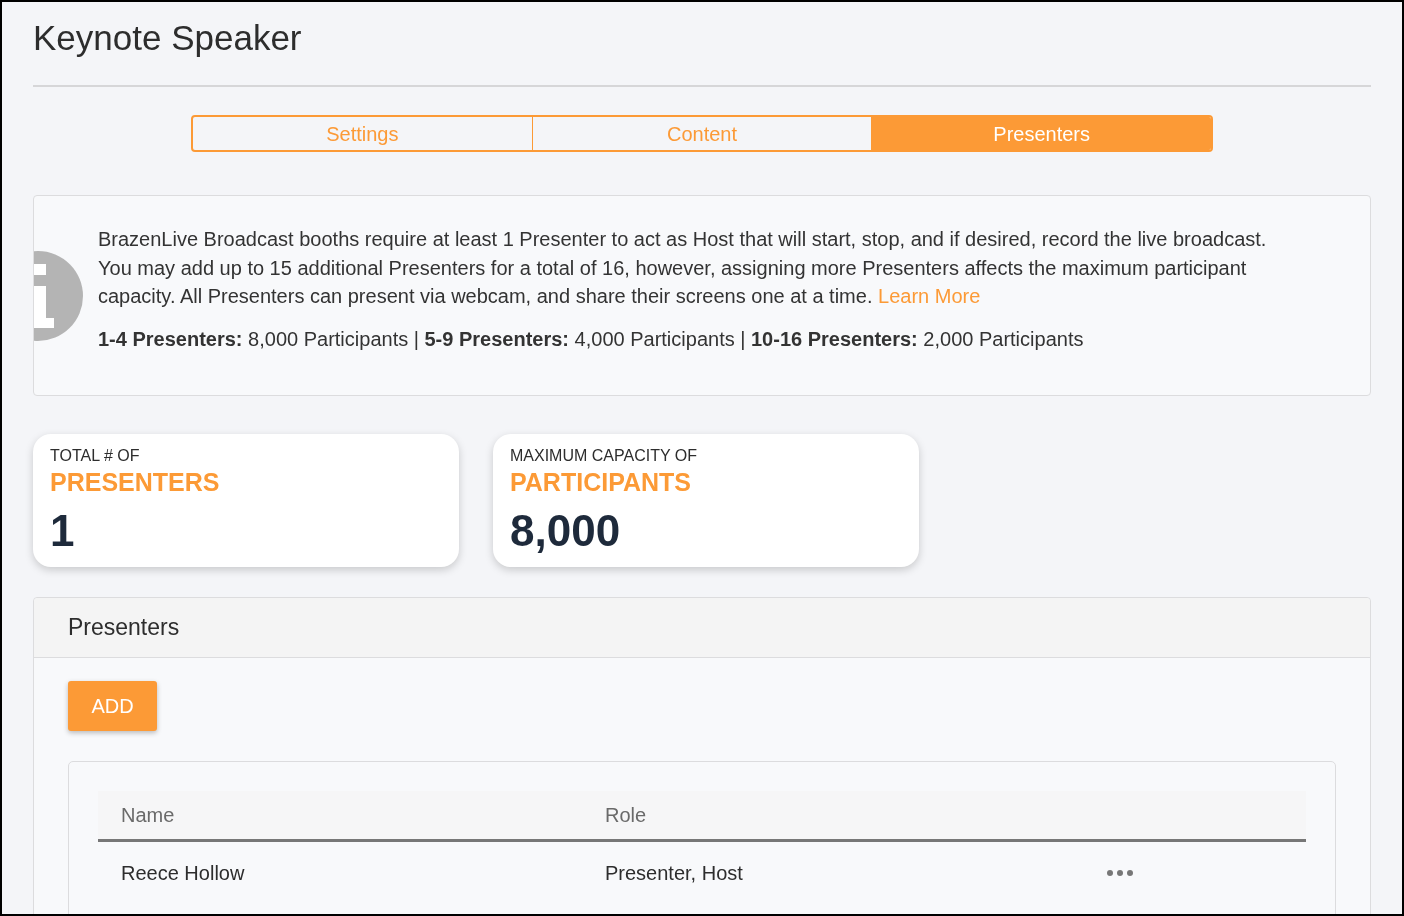 The height and width of the screenshot is (916, 1404). What do you see at coordinates (674, 873) in the screenshot?
I see `table-cell: Presenter, Host` at bounding box center [674, 873].